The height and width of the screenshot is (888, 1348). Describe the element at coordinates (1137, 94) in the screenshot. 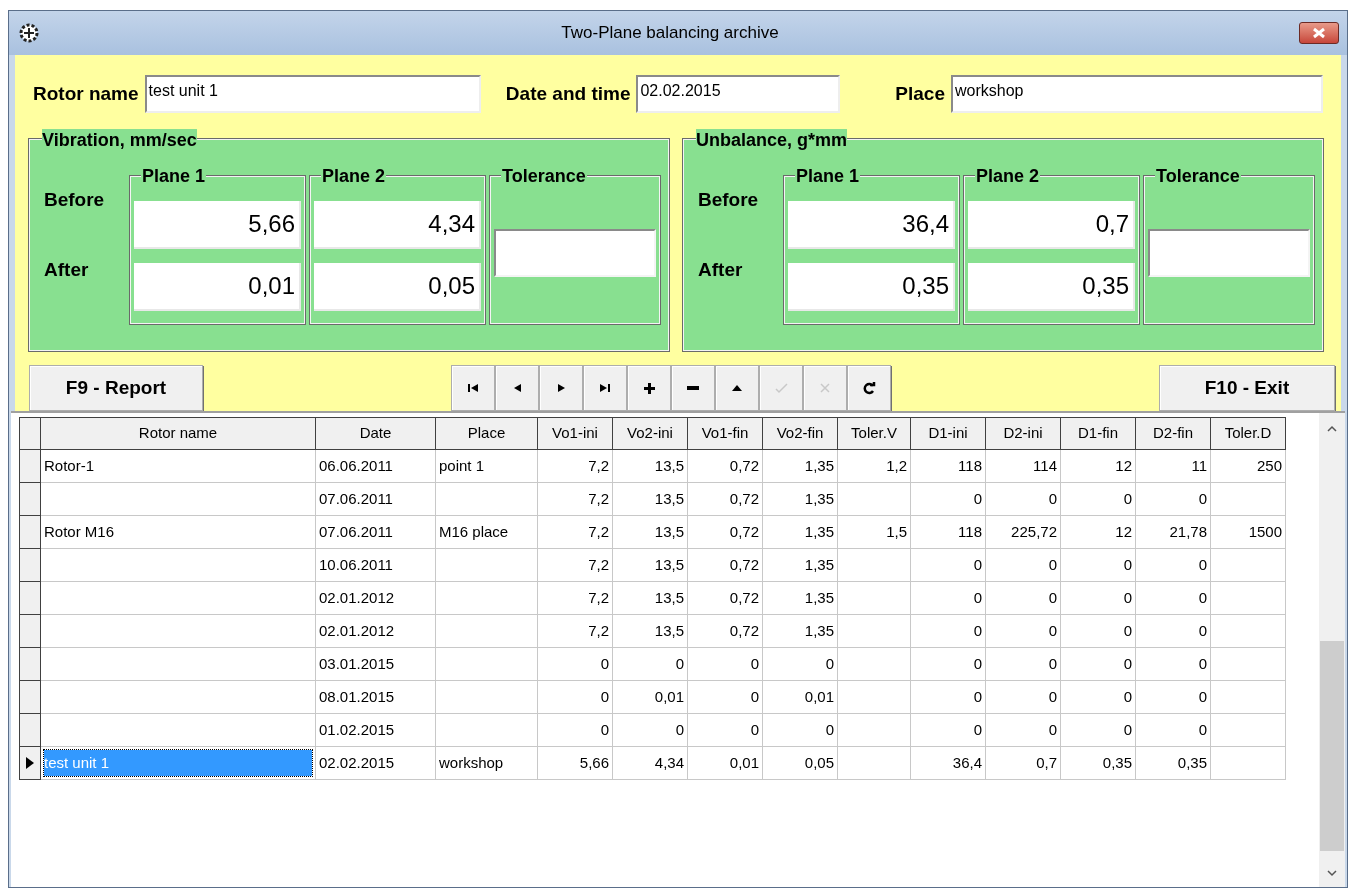

I see `text-field: workshop` at that location.